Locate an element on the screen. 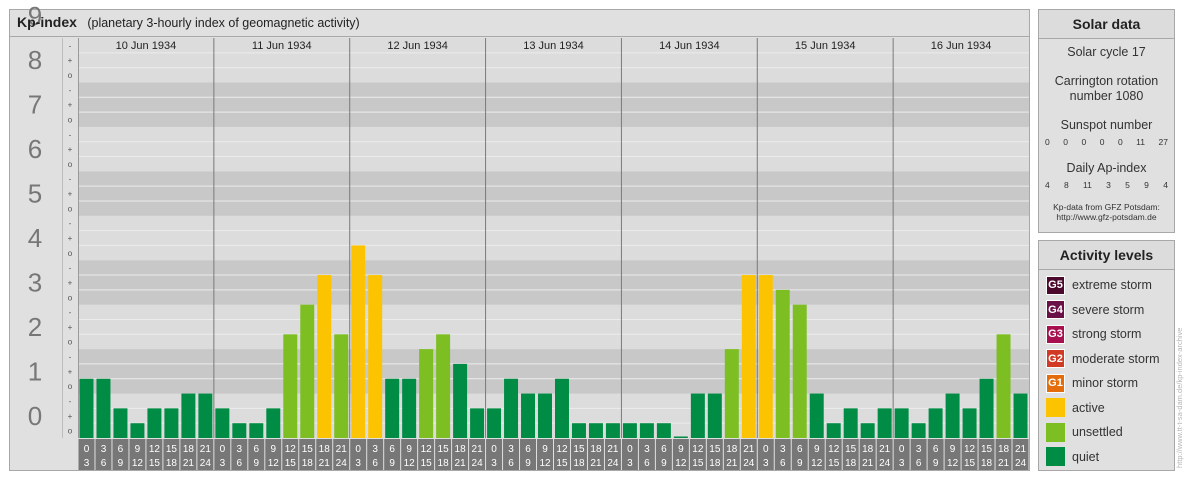  y-tick-label: 8 is located at coordinates (35, 60).